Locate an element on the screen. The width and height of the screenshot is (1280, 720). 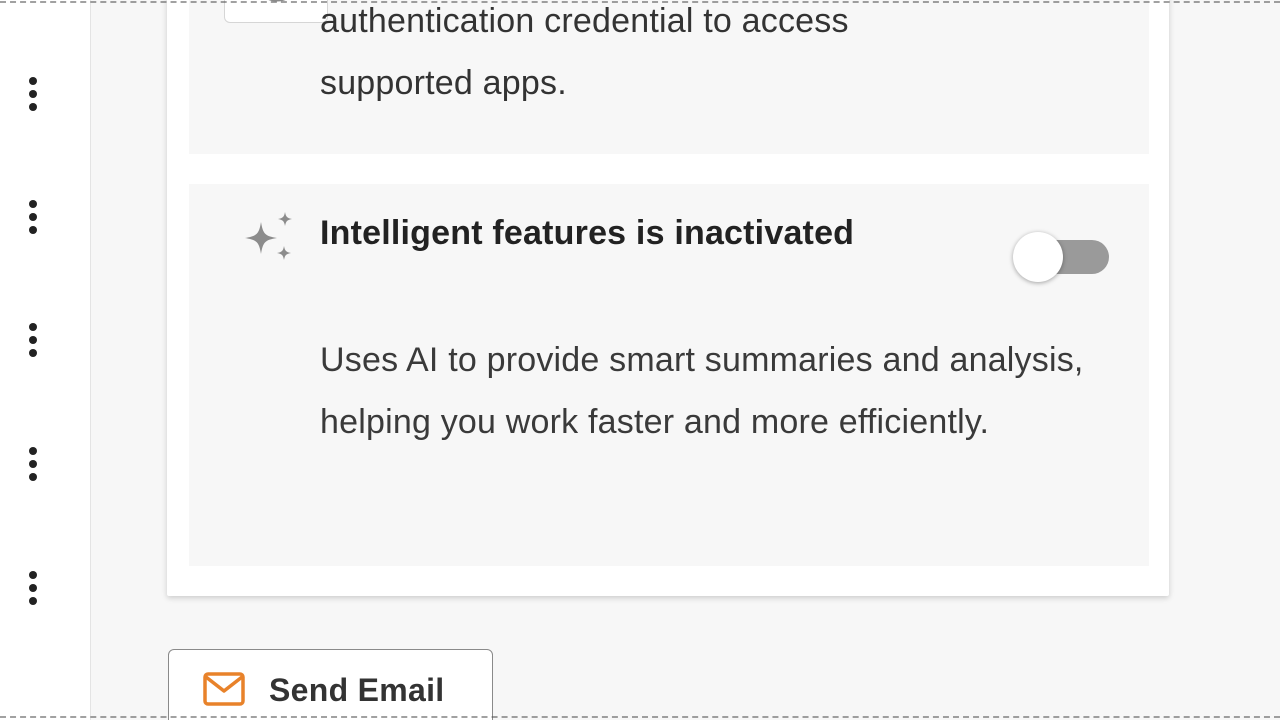
credential-description-line: supported apps. is located at coordinates (443, 83).